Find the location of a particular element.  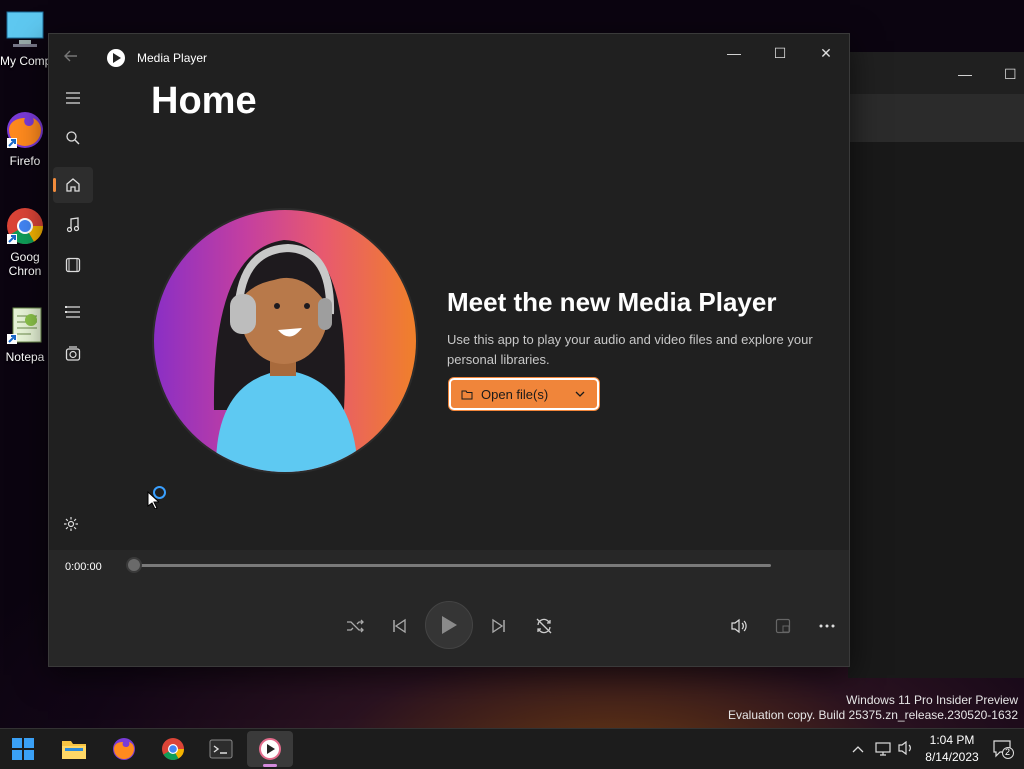

player-bar: 0:00:00 is located at coordinates (449, 608).